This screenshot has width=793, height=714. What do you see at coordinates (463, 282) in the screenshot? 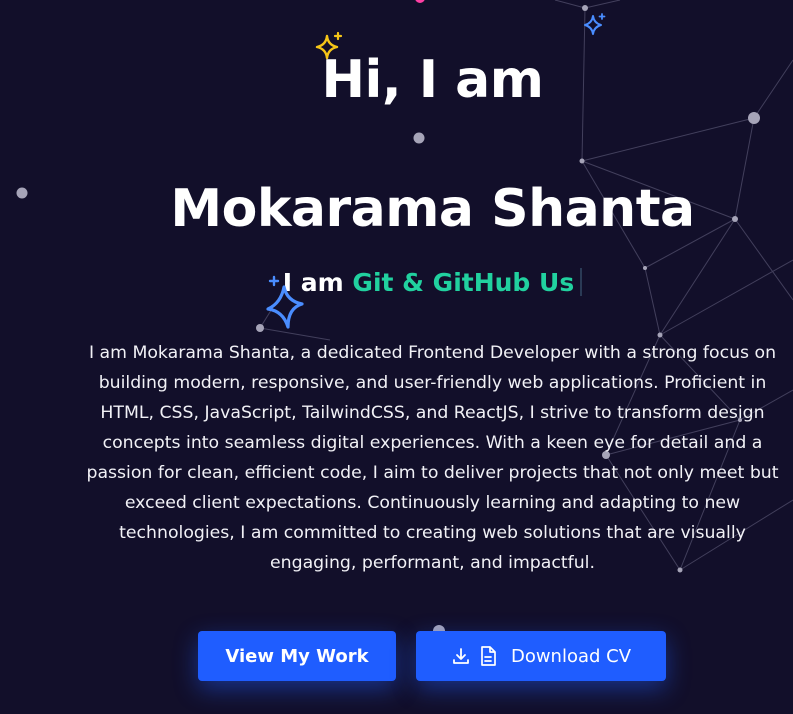
I see `typing-role: Git & GitHub Us` at bounding box center [463, 282].